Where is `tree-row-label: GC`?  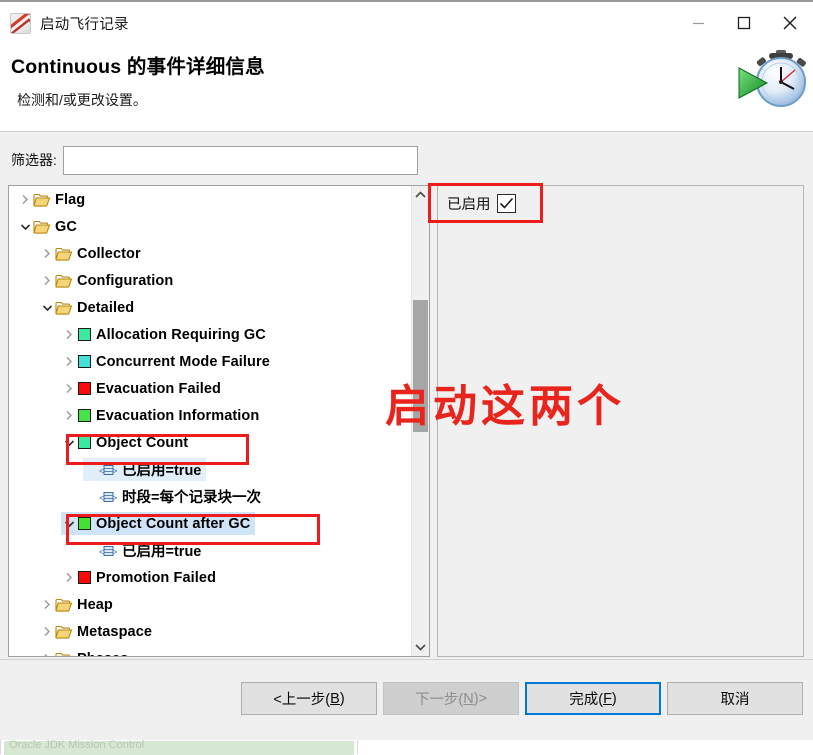 tree-row-label: GC is located at coordinates (66, 226).